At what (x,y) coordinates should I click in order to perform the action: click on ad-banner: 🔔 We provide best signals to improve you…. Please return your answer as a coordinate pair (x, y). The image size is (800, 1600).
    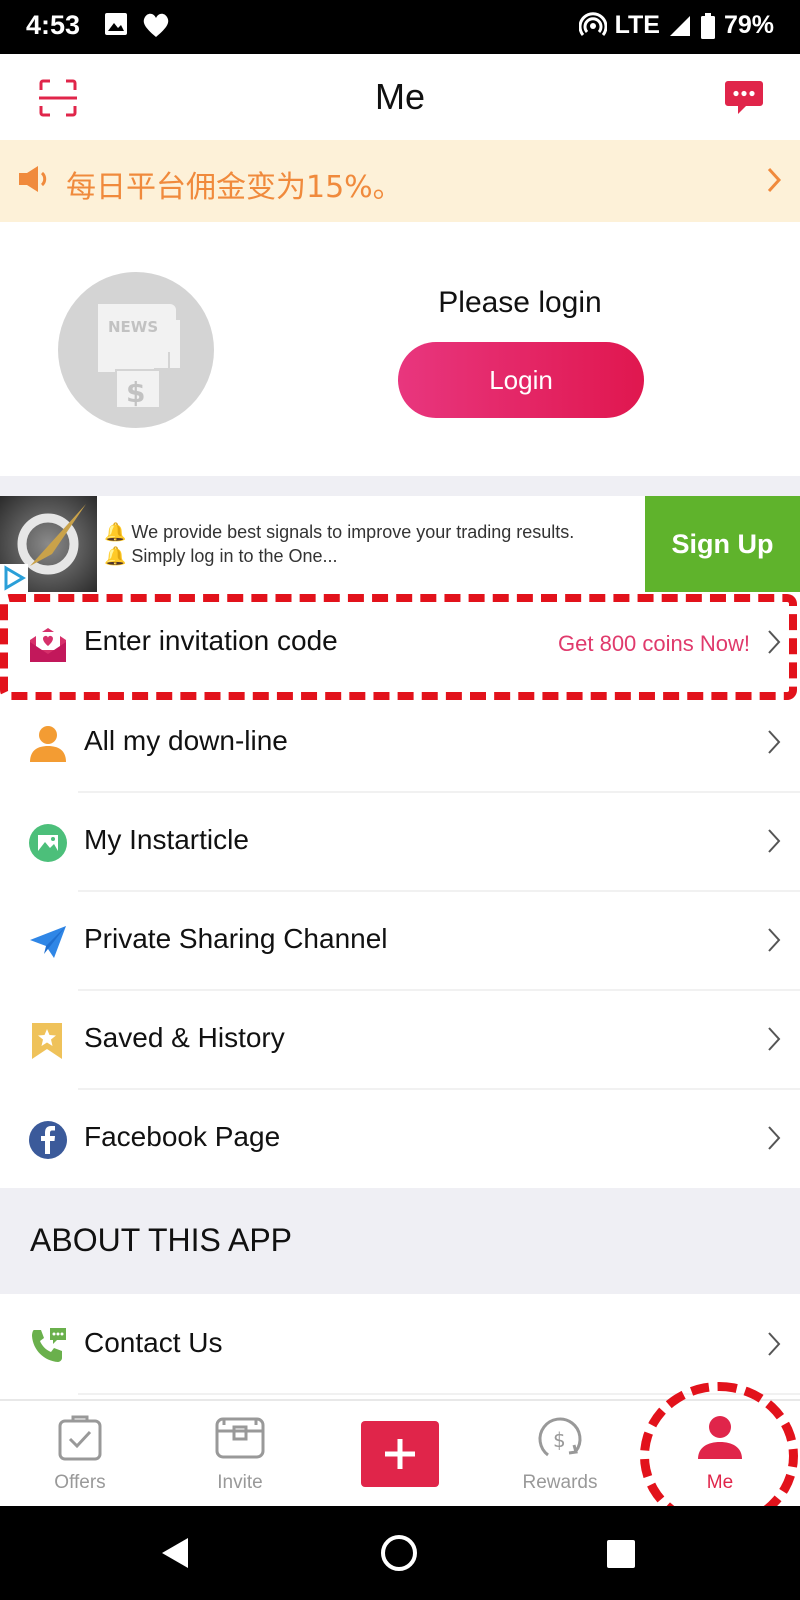
    Looking at the image, I should click on (400, 544).